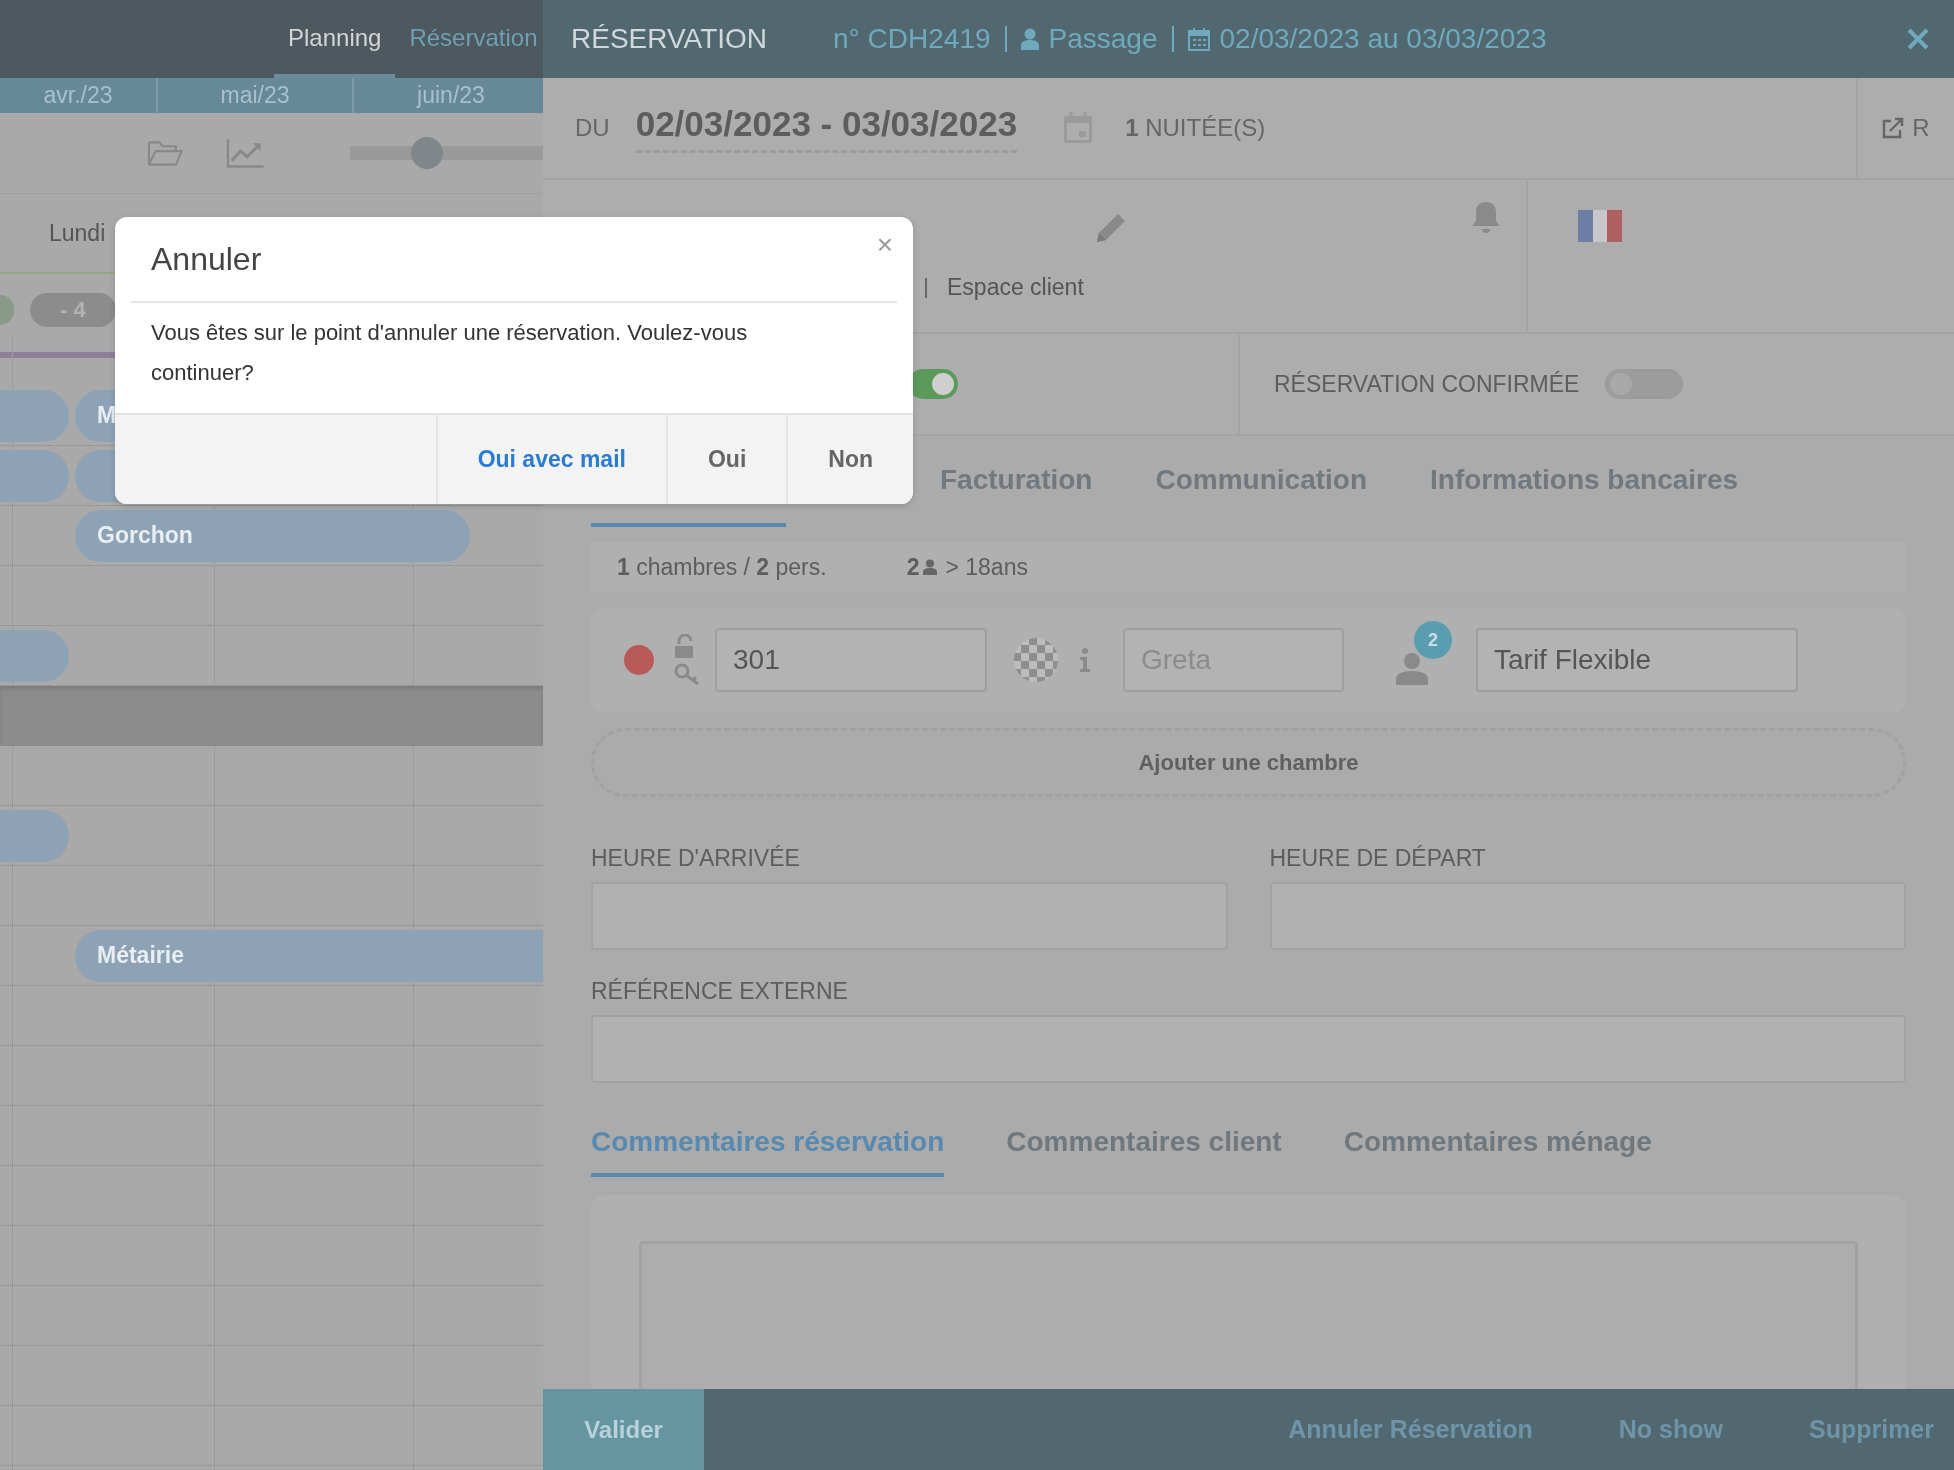 The width and height of the screenshot is (1954, 1470). Describe the element at coordinates (623, 1429) in the screenshot. I see `validate-button: Valider` at that location.